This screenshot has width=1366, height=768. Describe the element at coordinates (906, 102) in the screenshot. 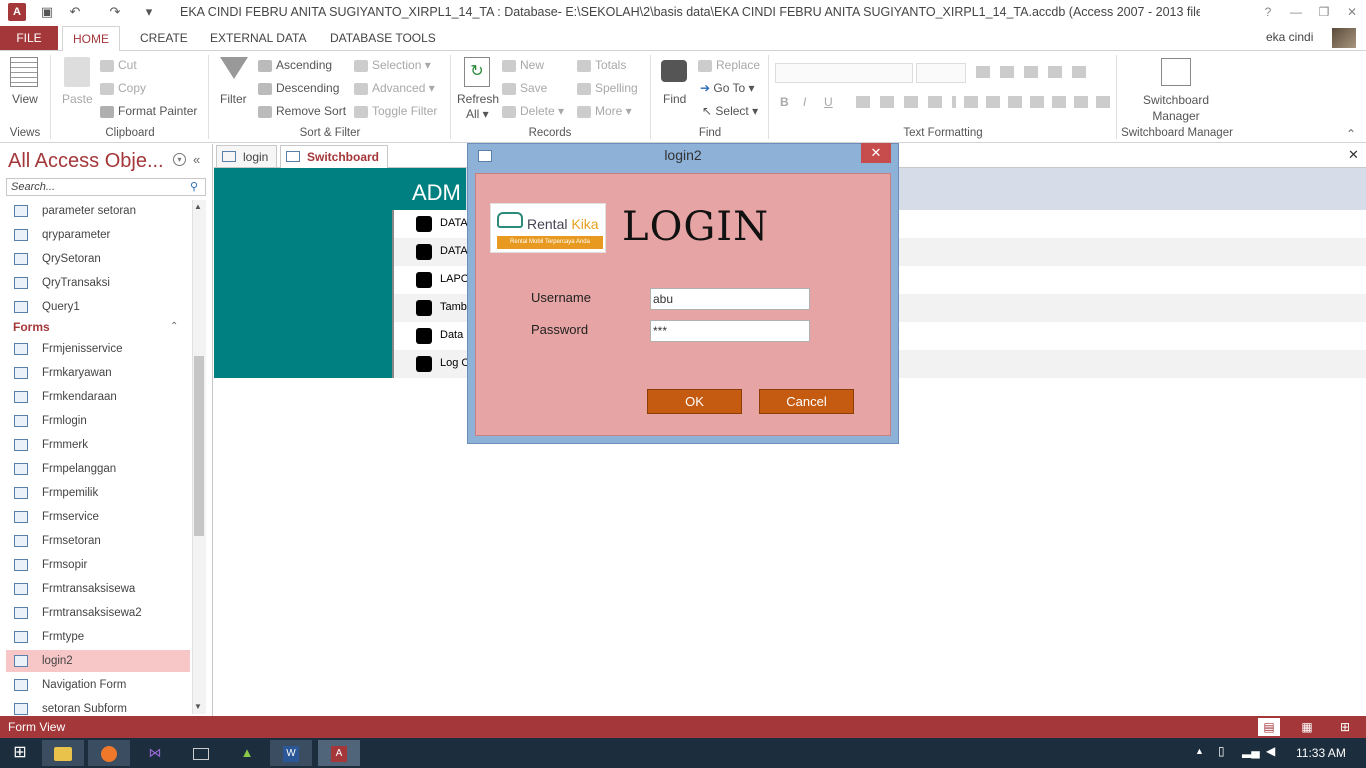

I see `font-color-icon` at that location.